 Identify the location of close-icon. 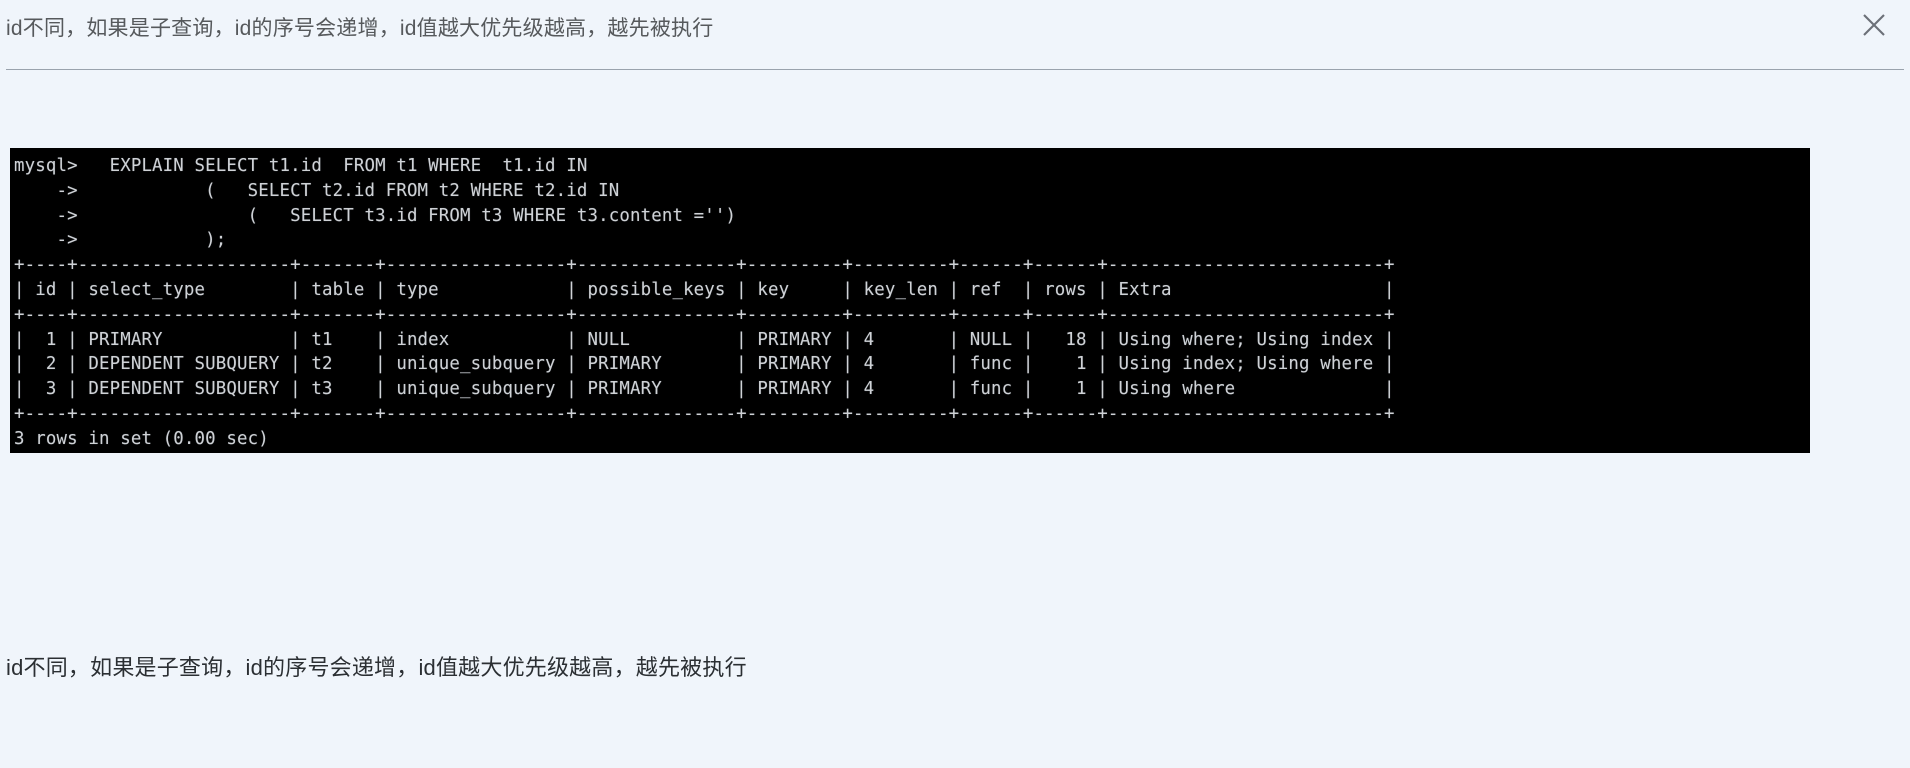
(1874, 25).